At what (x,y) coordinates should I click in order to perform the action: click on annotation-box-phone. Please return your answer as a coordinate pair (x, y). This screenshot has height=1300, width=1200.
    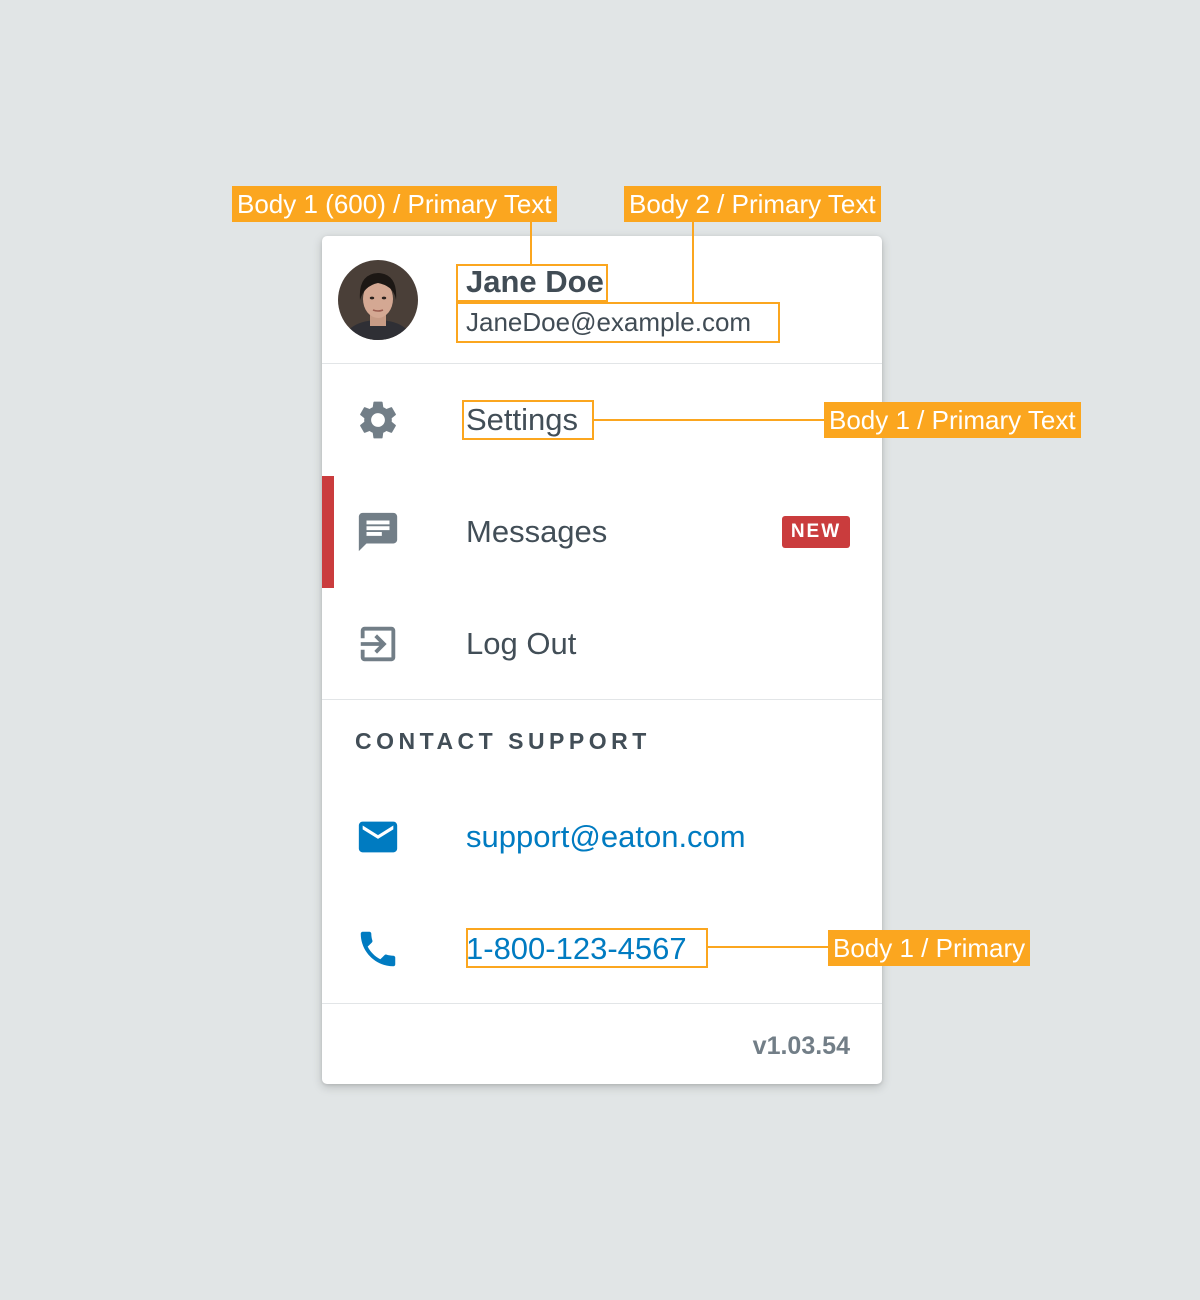
    Looking at the image, I should click on (587, 948).